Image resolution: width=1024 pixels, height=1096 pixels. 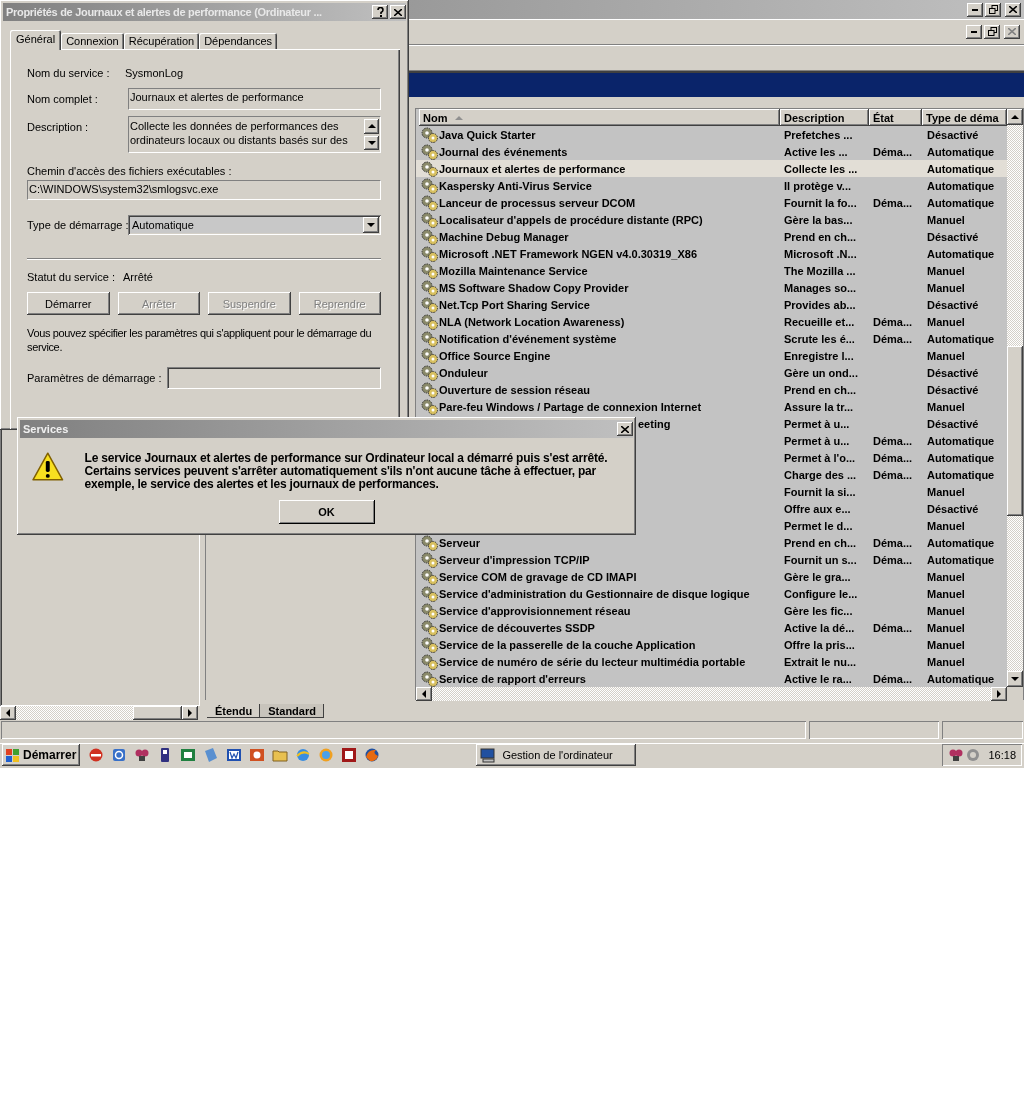 What do you see at coordinates (238, 41) in the screenshot?
I see `dialog-tab: Dépendances` at bounding box center [238, 41].